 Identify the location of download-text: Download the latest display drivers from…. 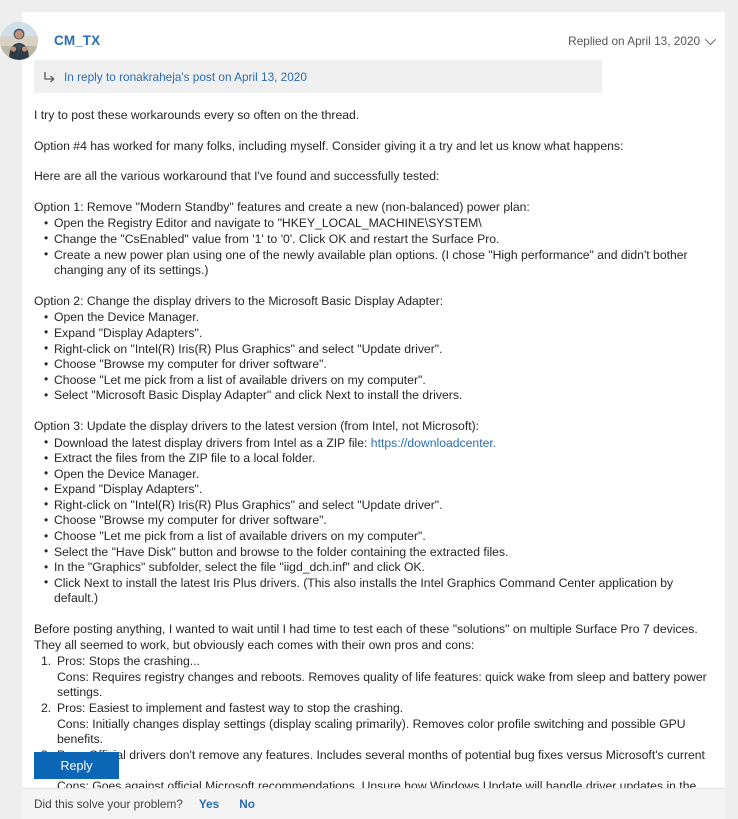
(212, 442).